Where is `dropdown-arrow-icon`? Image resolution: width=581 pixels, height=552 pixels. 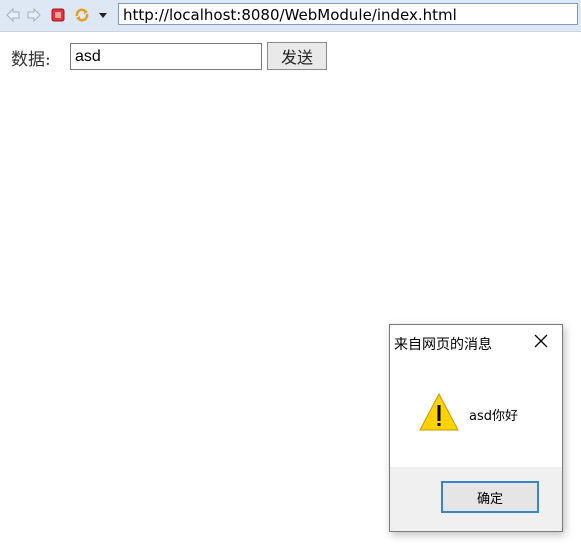 dropdown-arrow-icon is located at coordinates (103, 15).